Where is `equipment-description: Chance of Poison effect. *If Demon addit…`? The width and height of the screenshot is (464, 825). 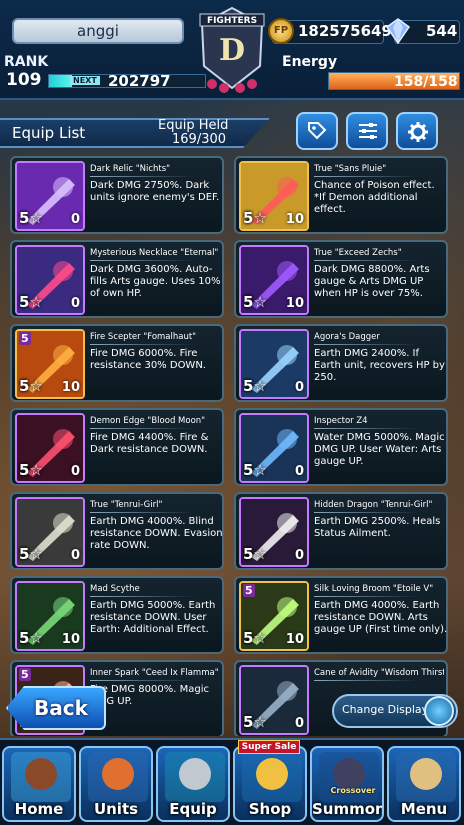 equipment-description: Chance of Poison effect. *If Demon addit… is located at coordinates (374, 197).